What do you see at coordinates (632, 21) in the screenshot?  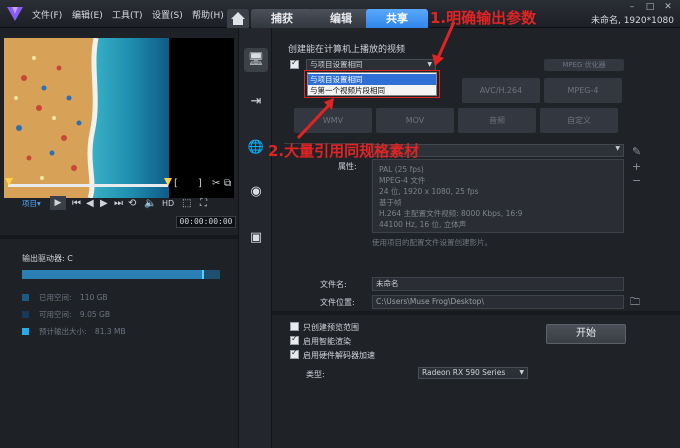 I see `project-title-info: 未命名, 1920*1080` at bounding box center [632, 21].